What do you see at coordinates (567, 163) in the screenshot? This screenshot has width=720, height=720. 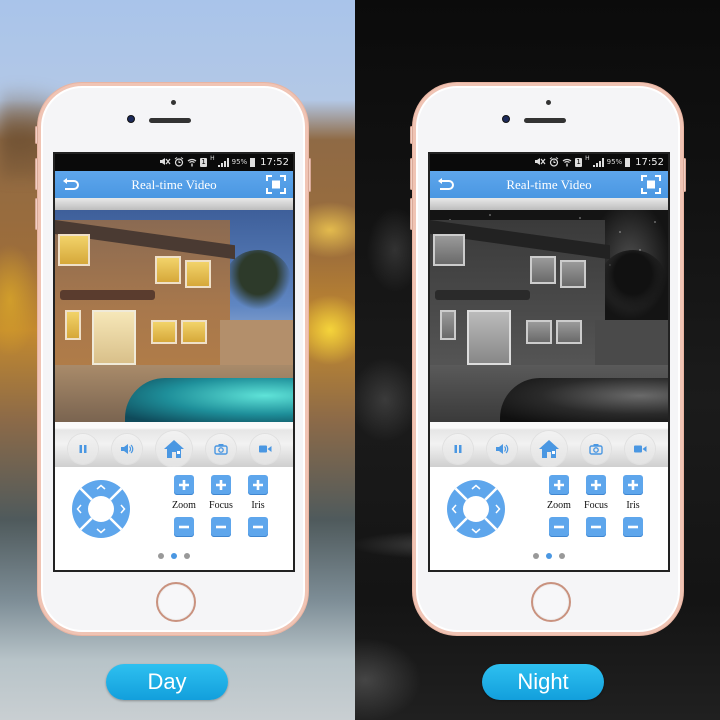 I see `wifi-icon` at bounding box center [567, 163].